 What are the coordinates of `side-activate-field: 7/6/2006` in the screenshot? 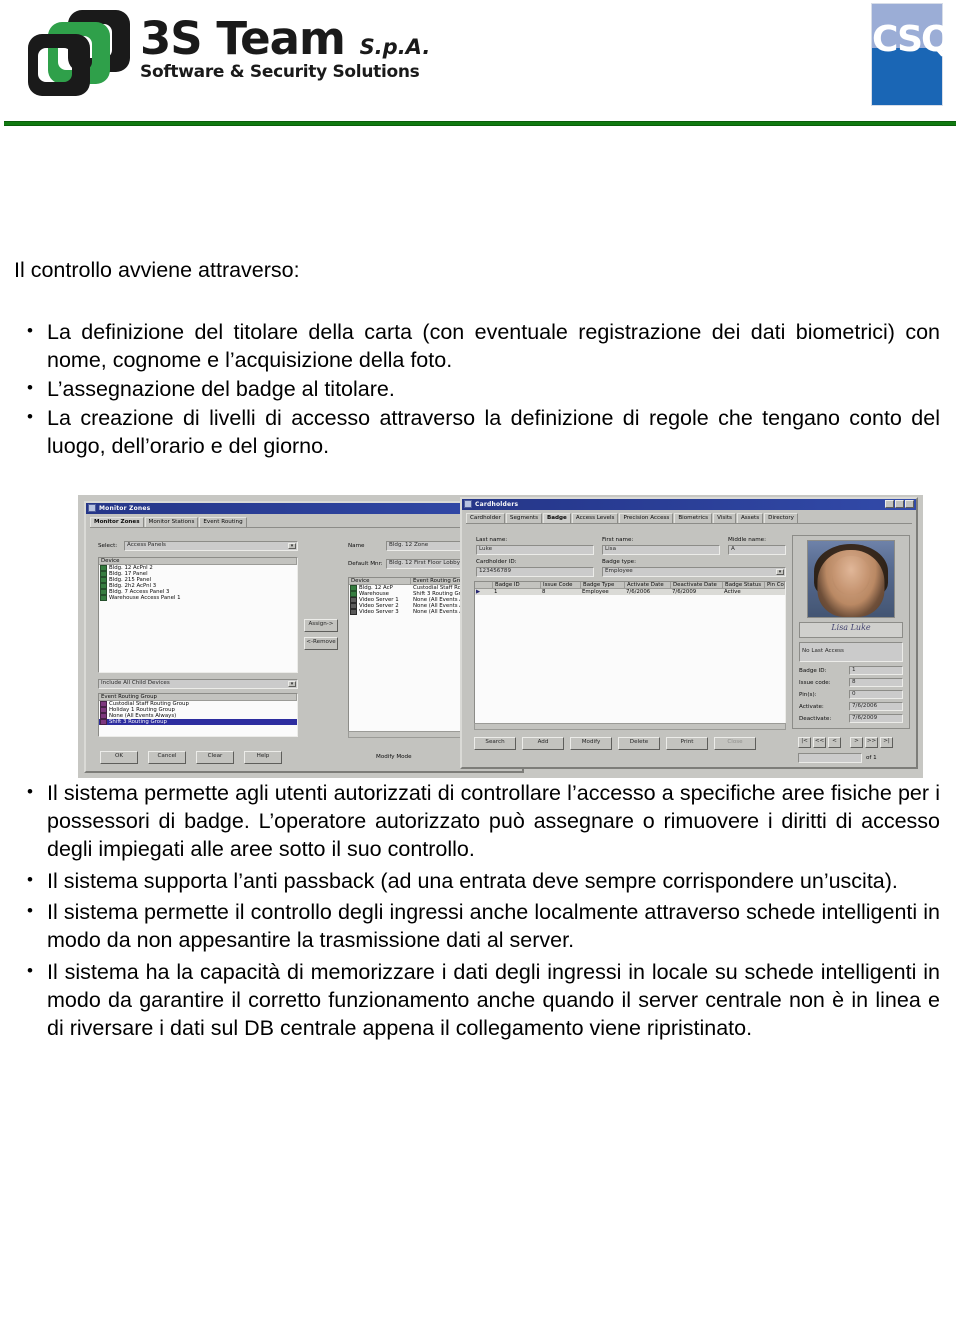 It's located at (876, 706).